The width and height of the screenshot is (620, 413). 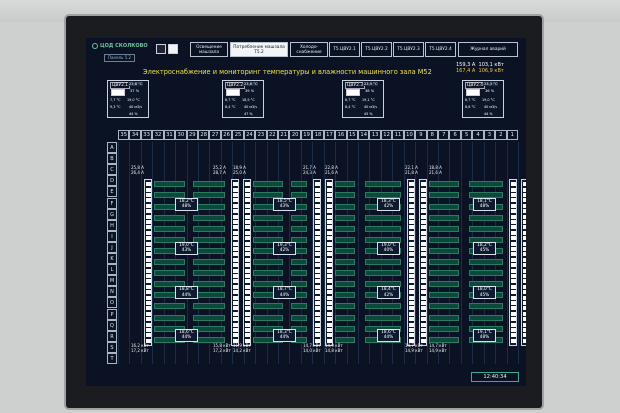 I want to click on tab-3: Холодо-снабжение, so click(x=309, y=49).